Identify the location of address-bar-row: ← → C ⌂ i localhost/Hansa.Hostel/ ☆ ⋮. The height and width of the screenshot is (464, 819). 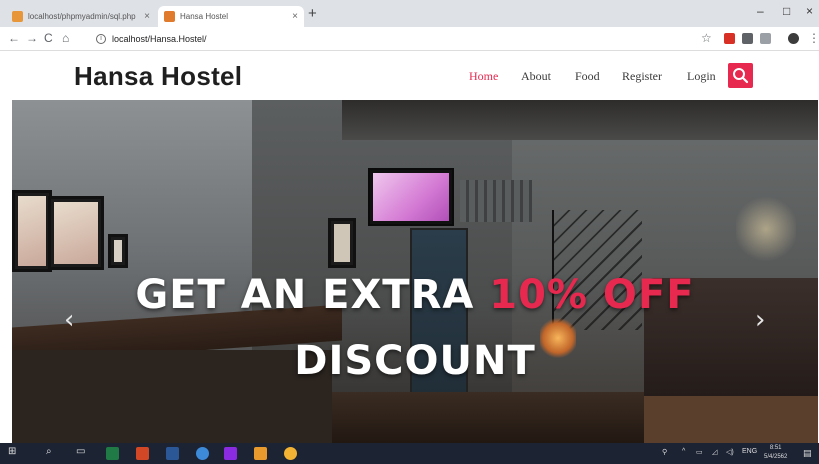
(409, 39).